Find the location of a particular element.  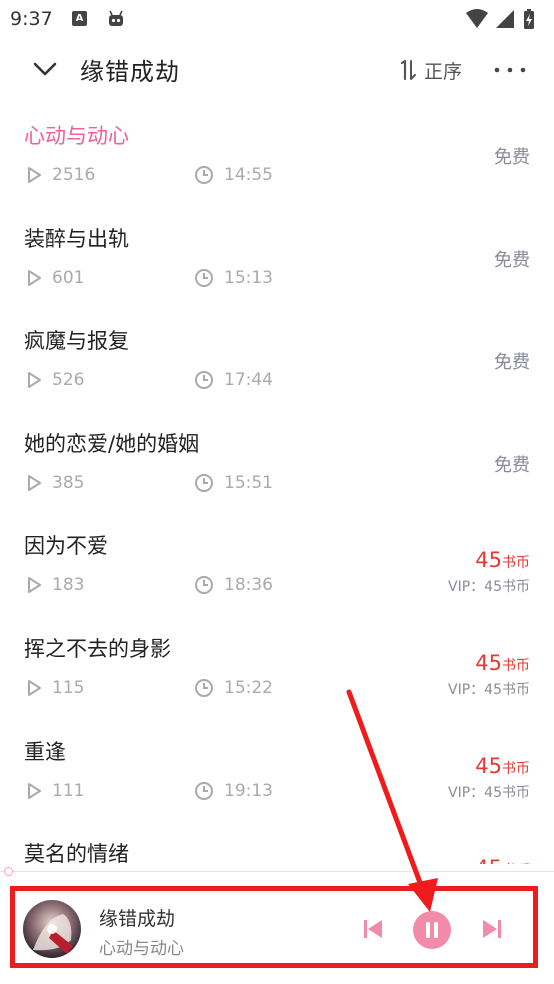

duration: 15:22 is located at coordinates (233, 688).